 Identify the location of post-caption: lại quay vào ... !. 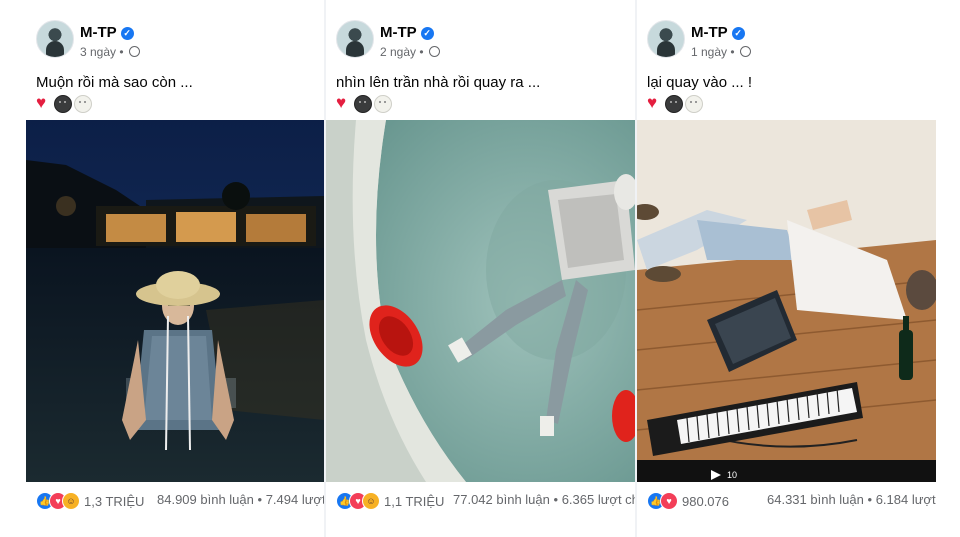
(700, 82).